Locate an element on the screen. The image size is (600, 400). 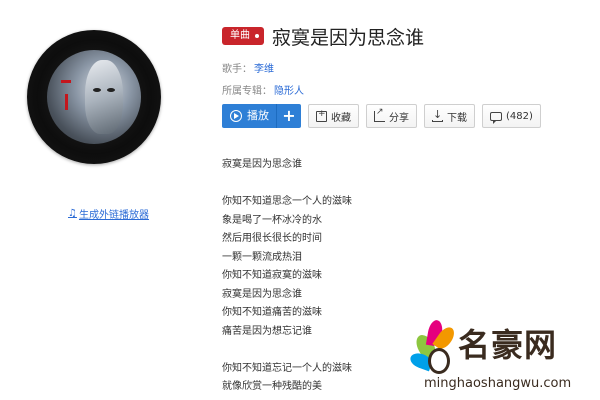
lyric-line: 你知不知道思念一个人的滋味 is located at coordinates (287, 201).